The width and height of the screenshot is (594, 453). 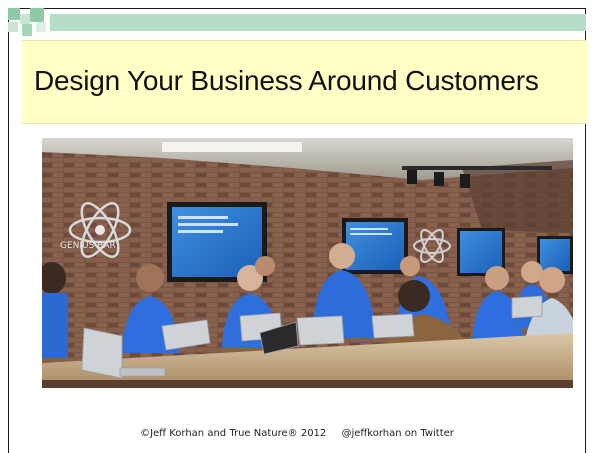 I want to click on footer-twitter: @jeffkorhan on Twitter, so click(x=397, y=433).